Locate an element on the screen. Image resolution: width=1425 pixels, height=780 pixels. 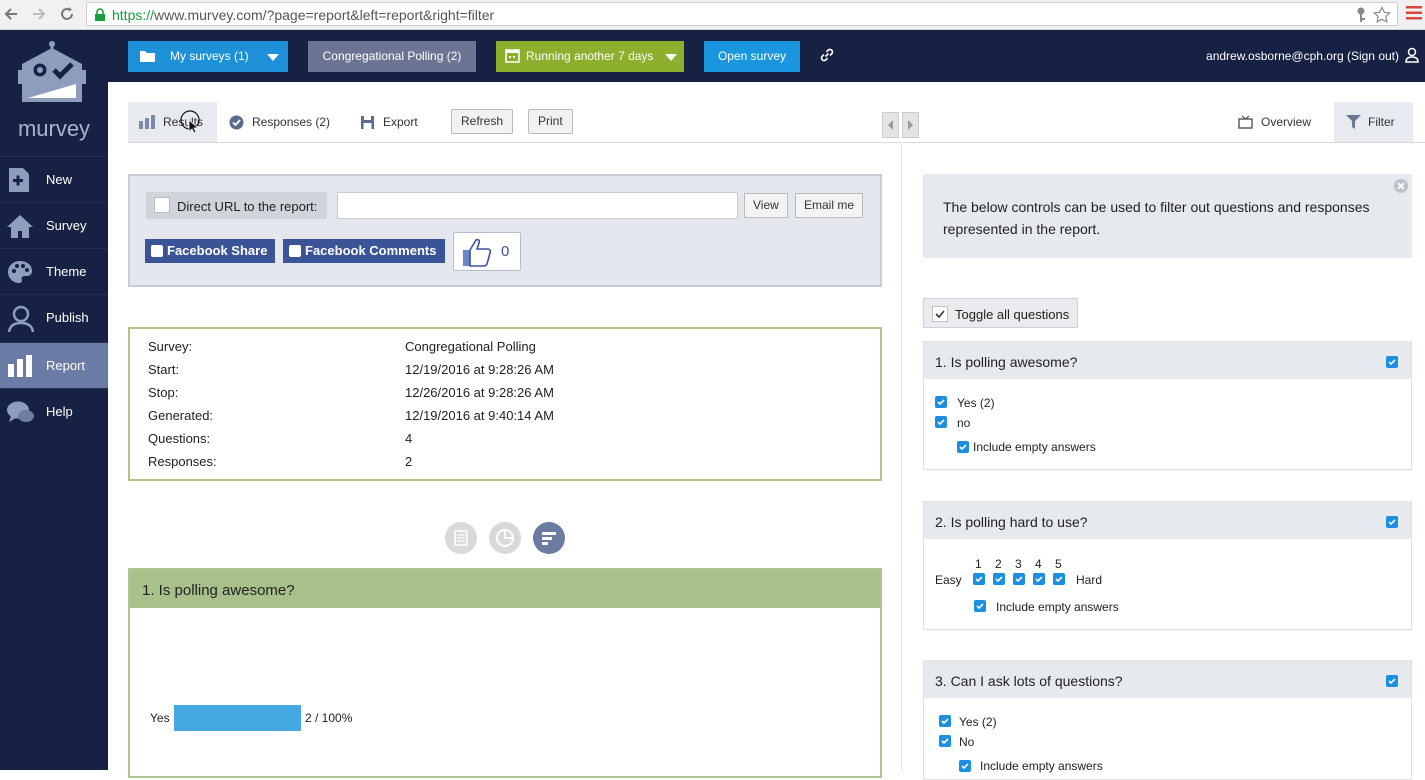
bar is located at coordinates (237, 718).